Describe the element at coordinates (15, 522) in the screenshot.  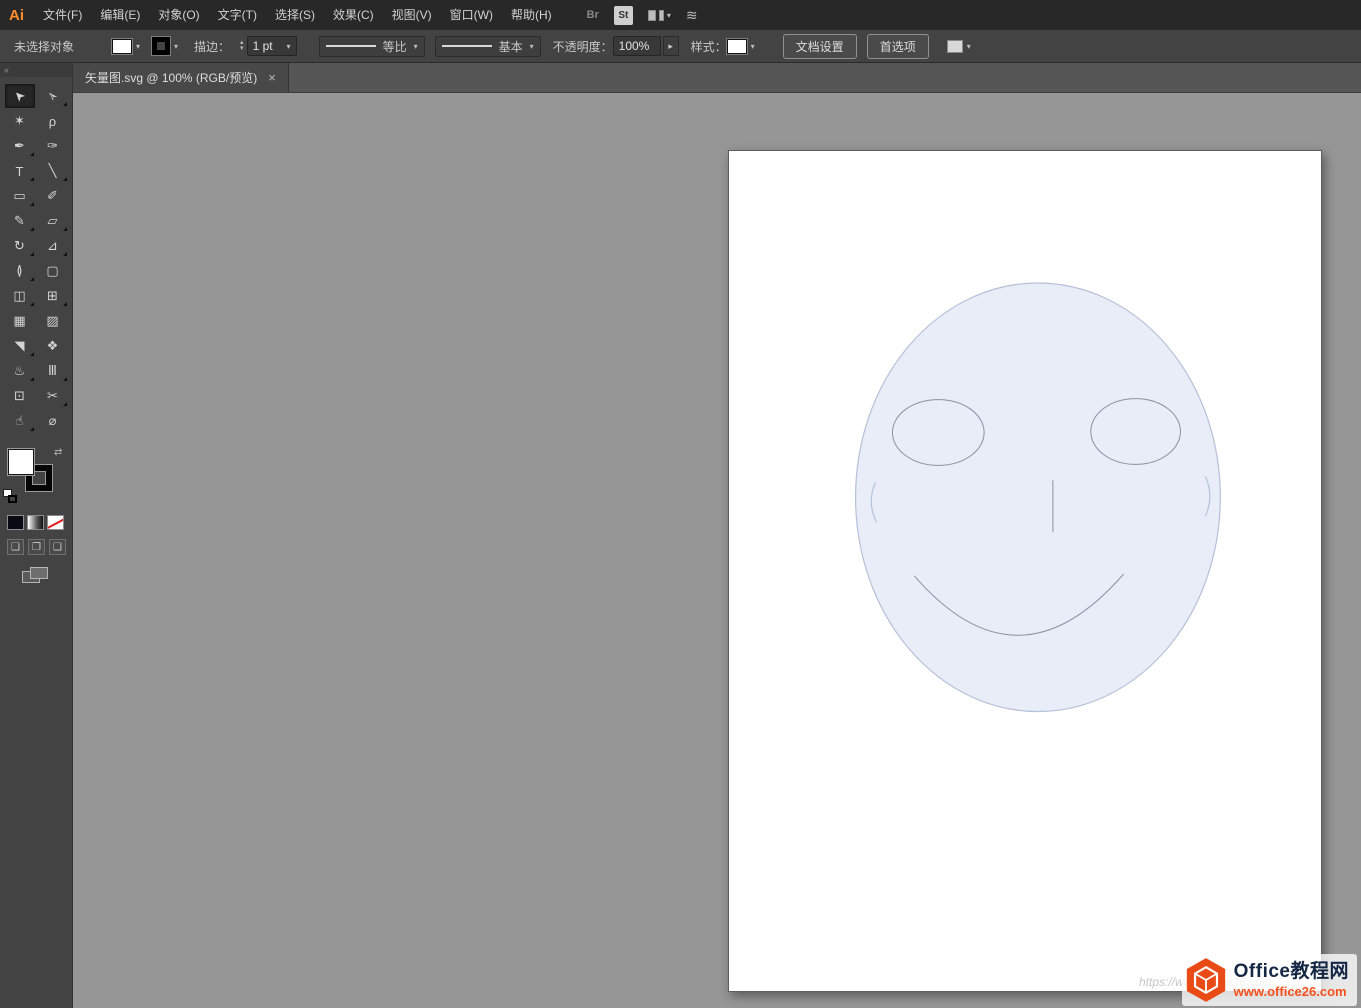
I see `color-button` at that location.